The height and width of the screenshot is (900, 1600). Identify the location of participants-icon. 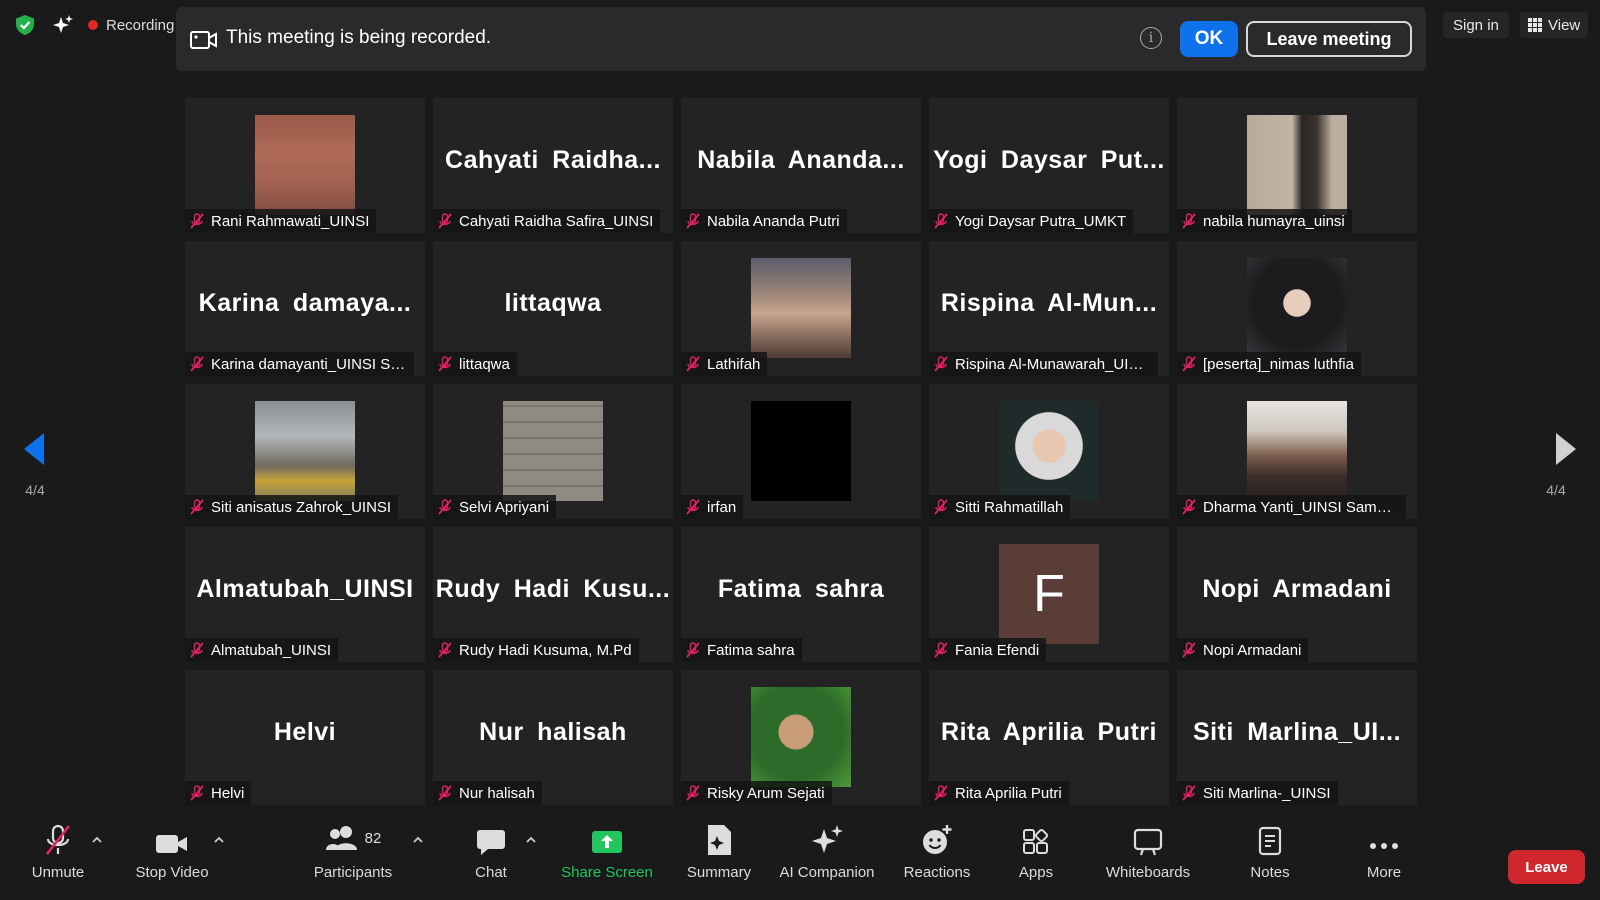
(341, 838).